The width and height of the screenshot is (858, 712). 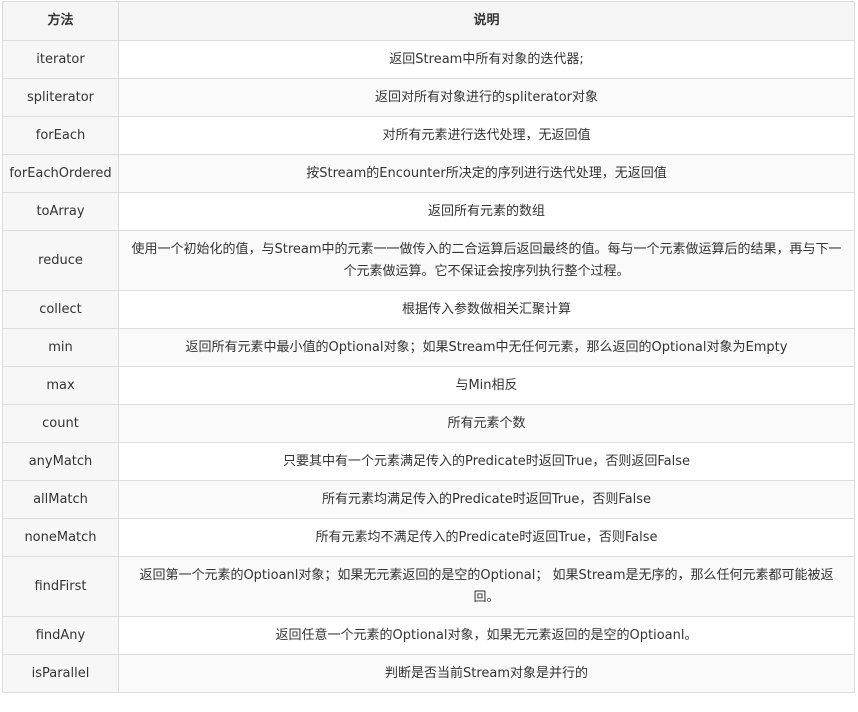 What do you see at coordinates (60, 21) in the screenshot?
I see `column-header-method: 方法` at bounding box center [60, 21].